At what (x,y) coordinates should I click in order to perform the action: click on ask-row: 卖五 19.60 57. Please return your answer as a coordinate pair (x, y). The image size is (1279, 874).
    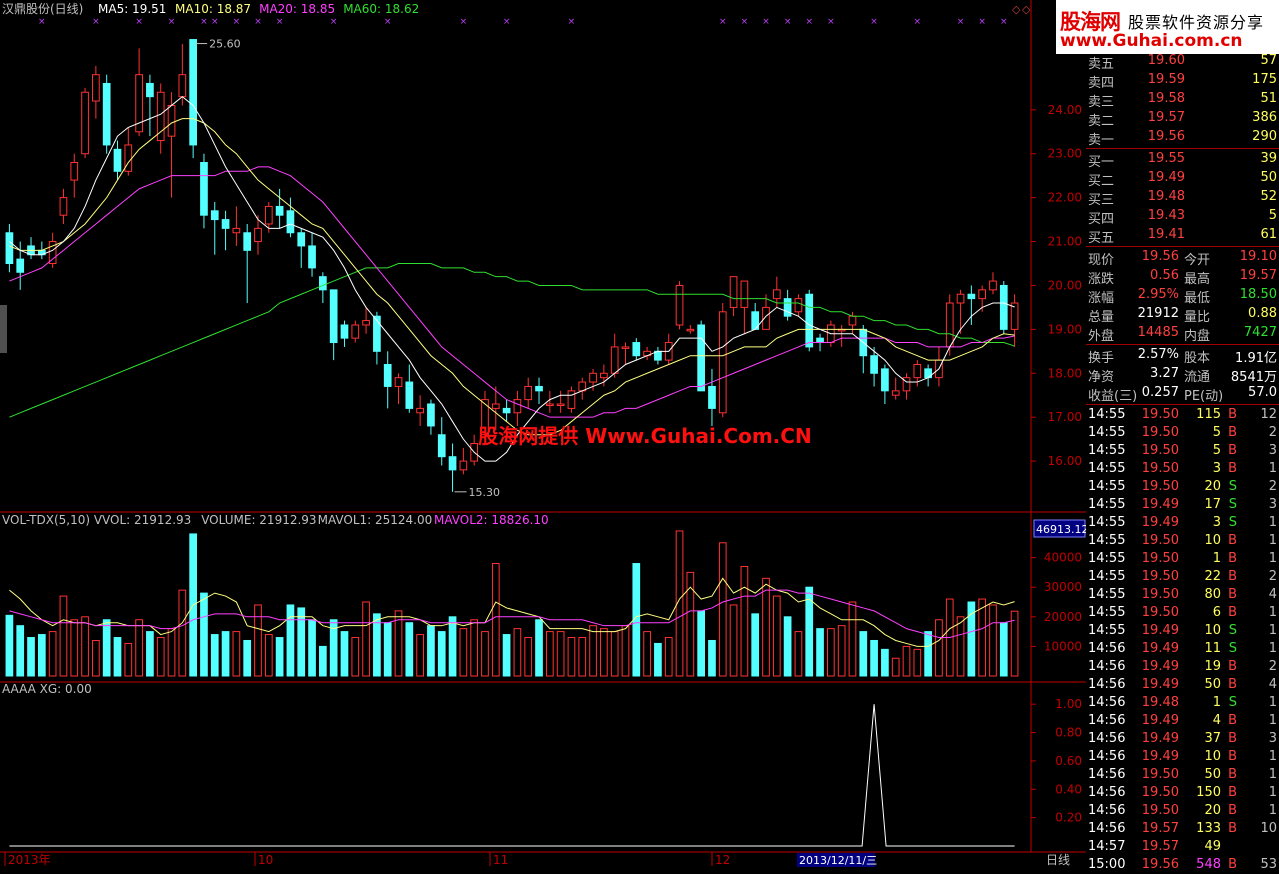
    Looking at the image, I should click on (1182, 62).